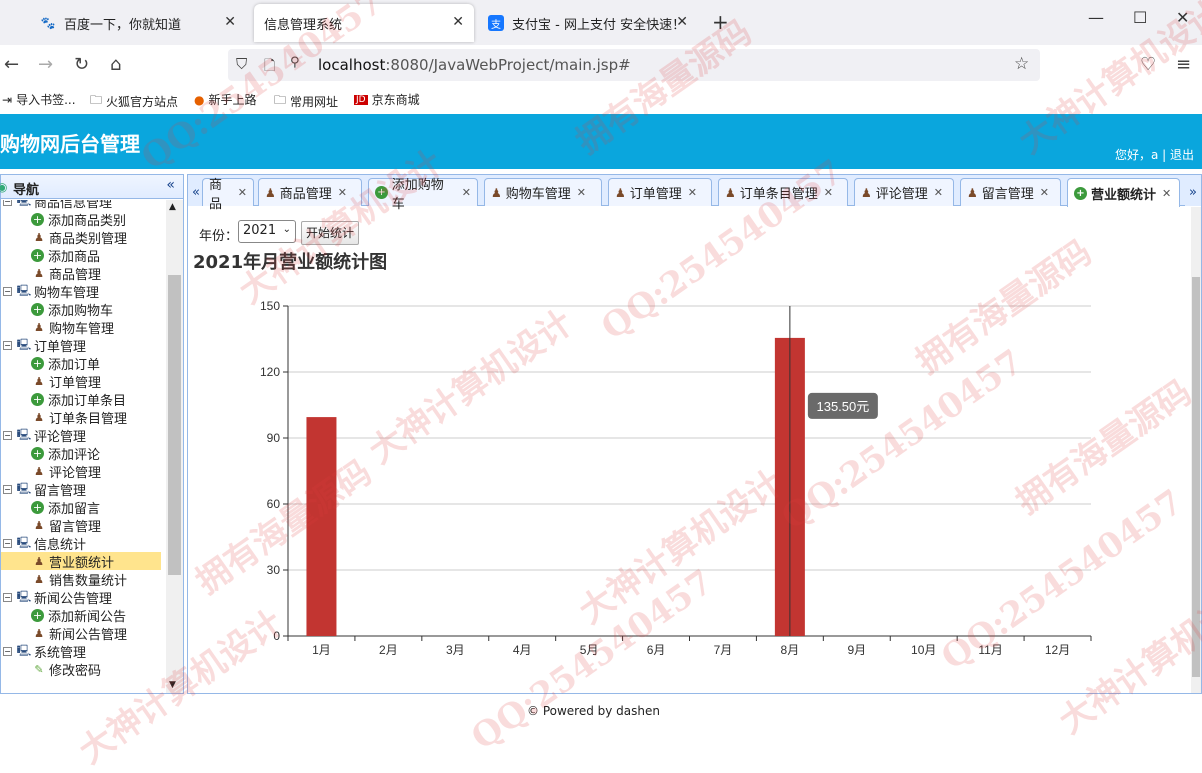  I want to click on nav-item: + 添加留言, so click(65, 507).